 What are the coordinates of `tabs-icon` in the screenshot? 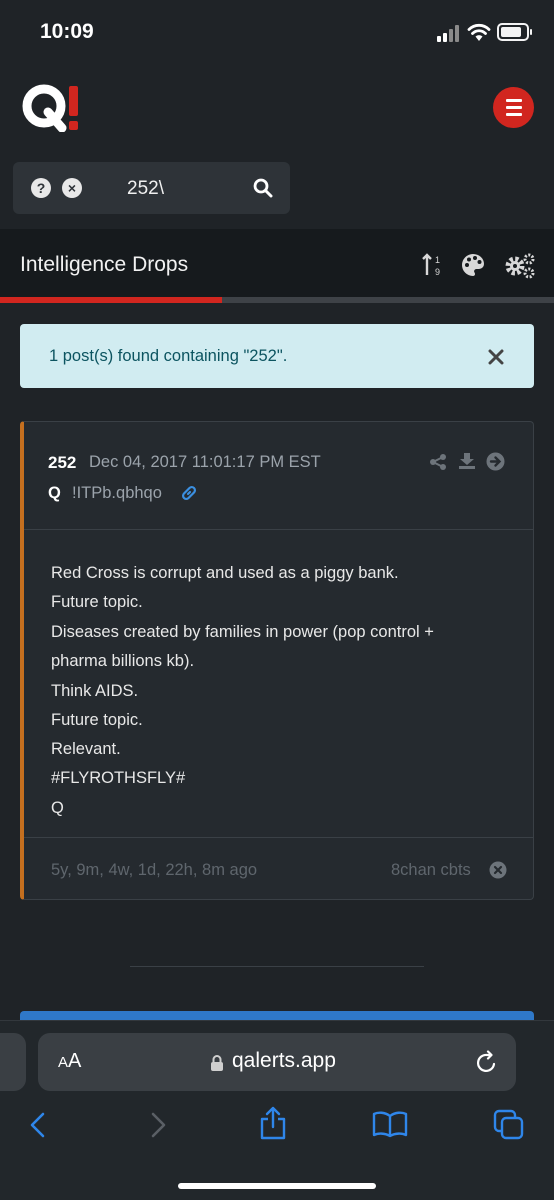 It's located at (509, 1125).